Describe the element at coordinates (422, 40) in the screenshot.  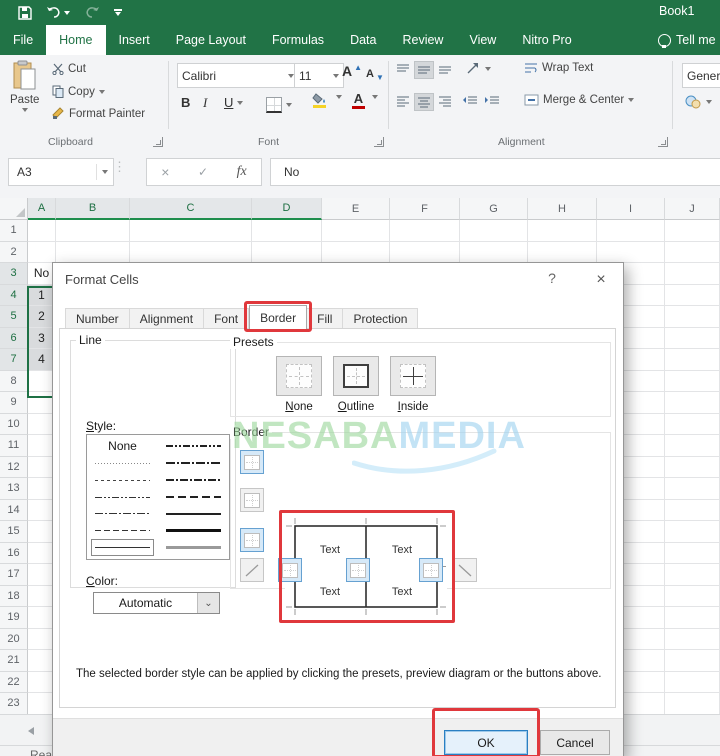
I see `ribbon-tab-review: Review` at that location.